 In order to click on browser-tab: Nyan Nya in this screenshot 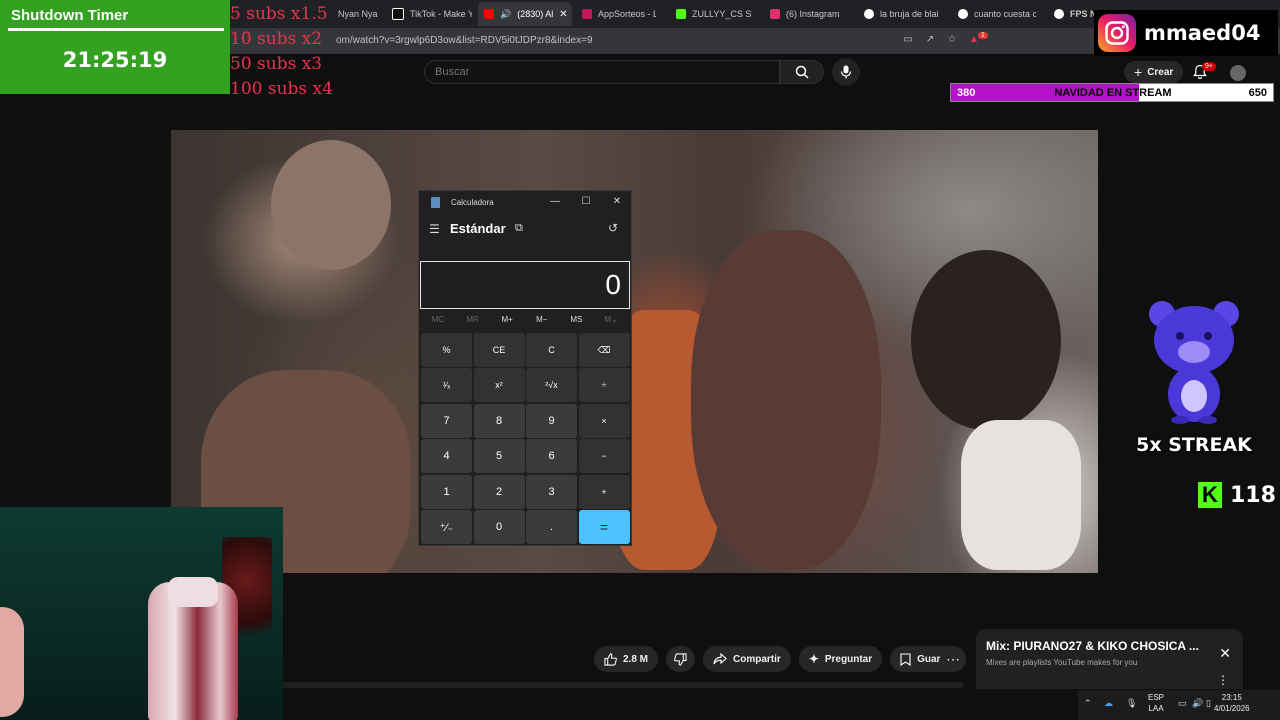, I will do `click(360, 14)`.